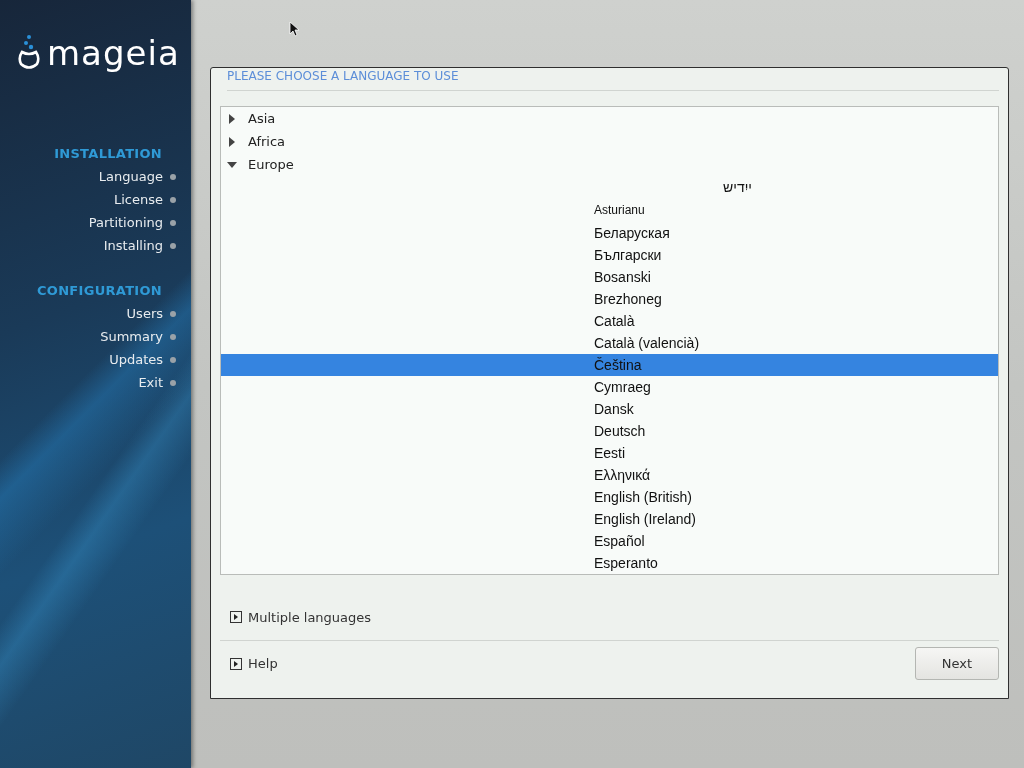 The height and width of the screenshot is (768, 1024). Describe the element at coordinates (609, 497) in the screenshot. I see `language-item: English (British)` at that location.